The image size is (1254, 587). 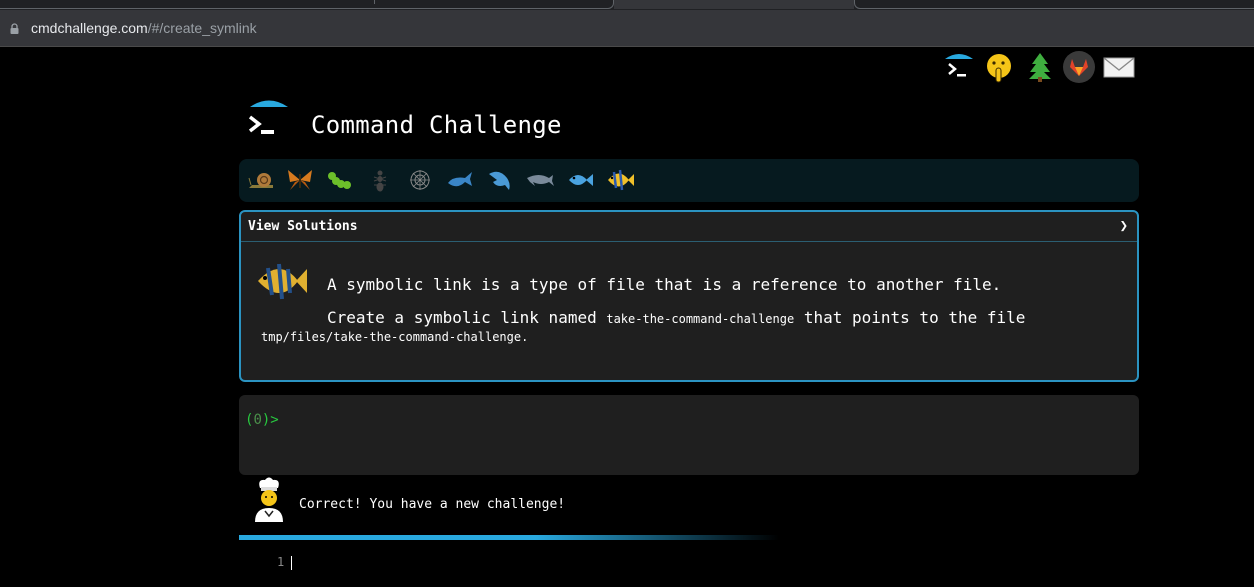 What do you see at coordinates (89, 28) in the screenshot?
I see `url-host: cmdchallenge.com` at bounding box center [89, 28].